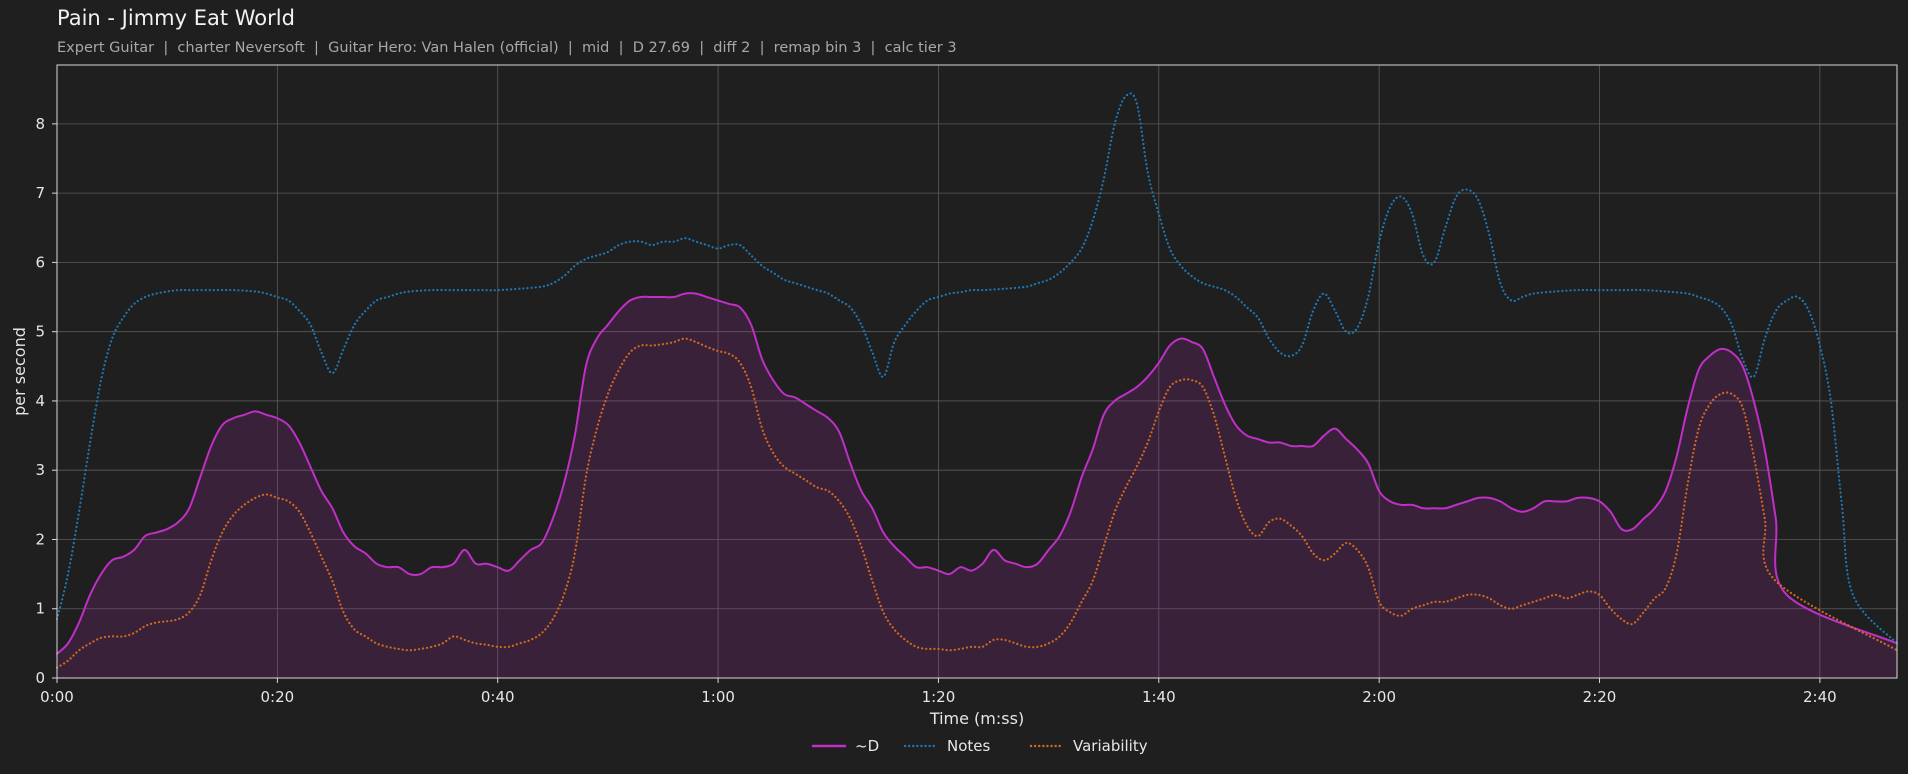 The height and width of the screenshot is (774, 1908). What do you see at coordinates (40, 401) in the screenshot?
I see `y-tick-label: 4` at bounding box center [40, 401].